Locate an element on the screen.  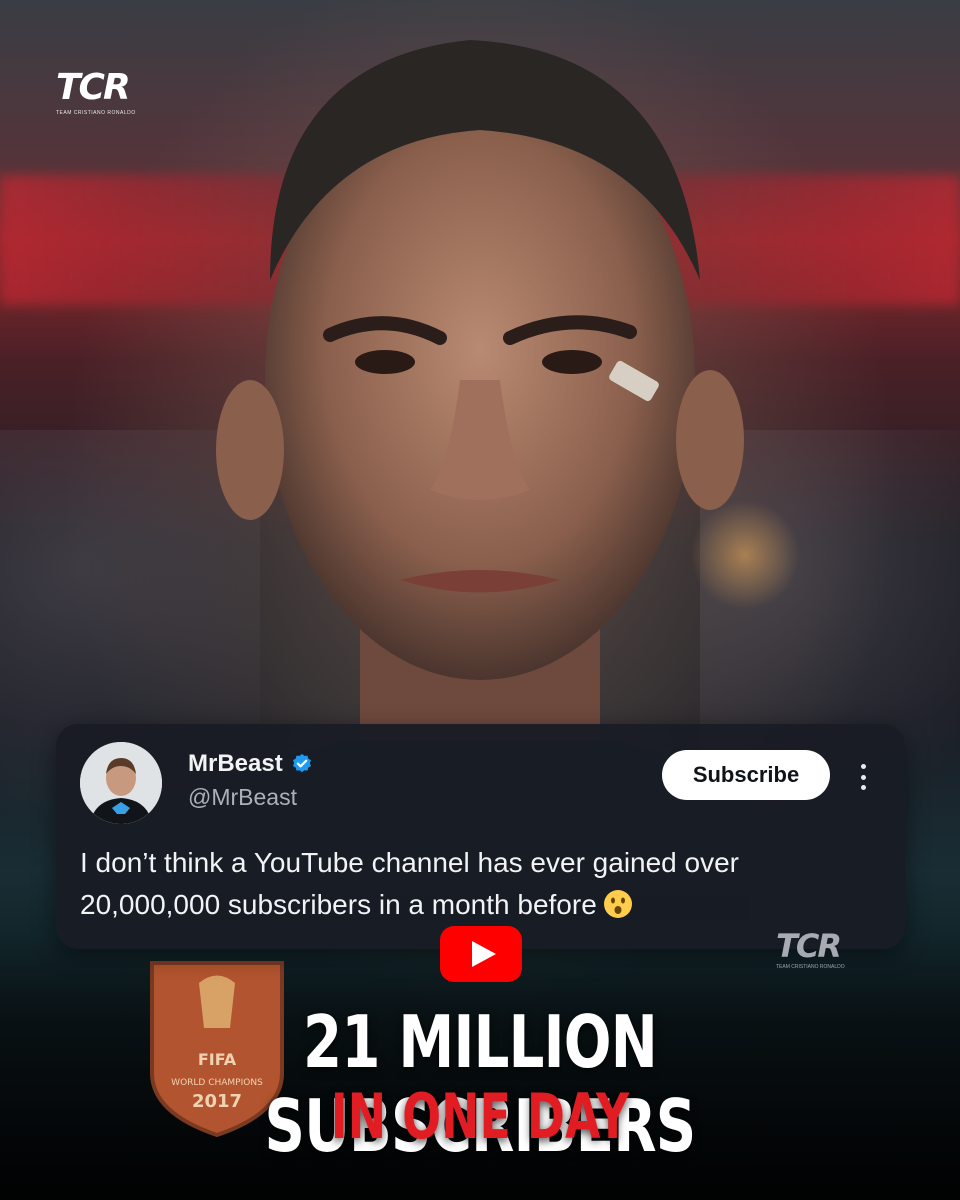
more-options-icon is located at coordinates (863, 777).